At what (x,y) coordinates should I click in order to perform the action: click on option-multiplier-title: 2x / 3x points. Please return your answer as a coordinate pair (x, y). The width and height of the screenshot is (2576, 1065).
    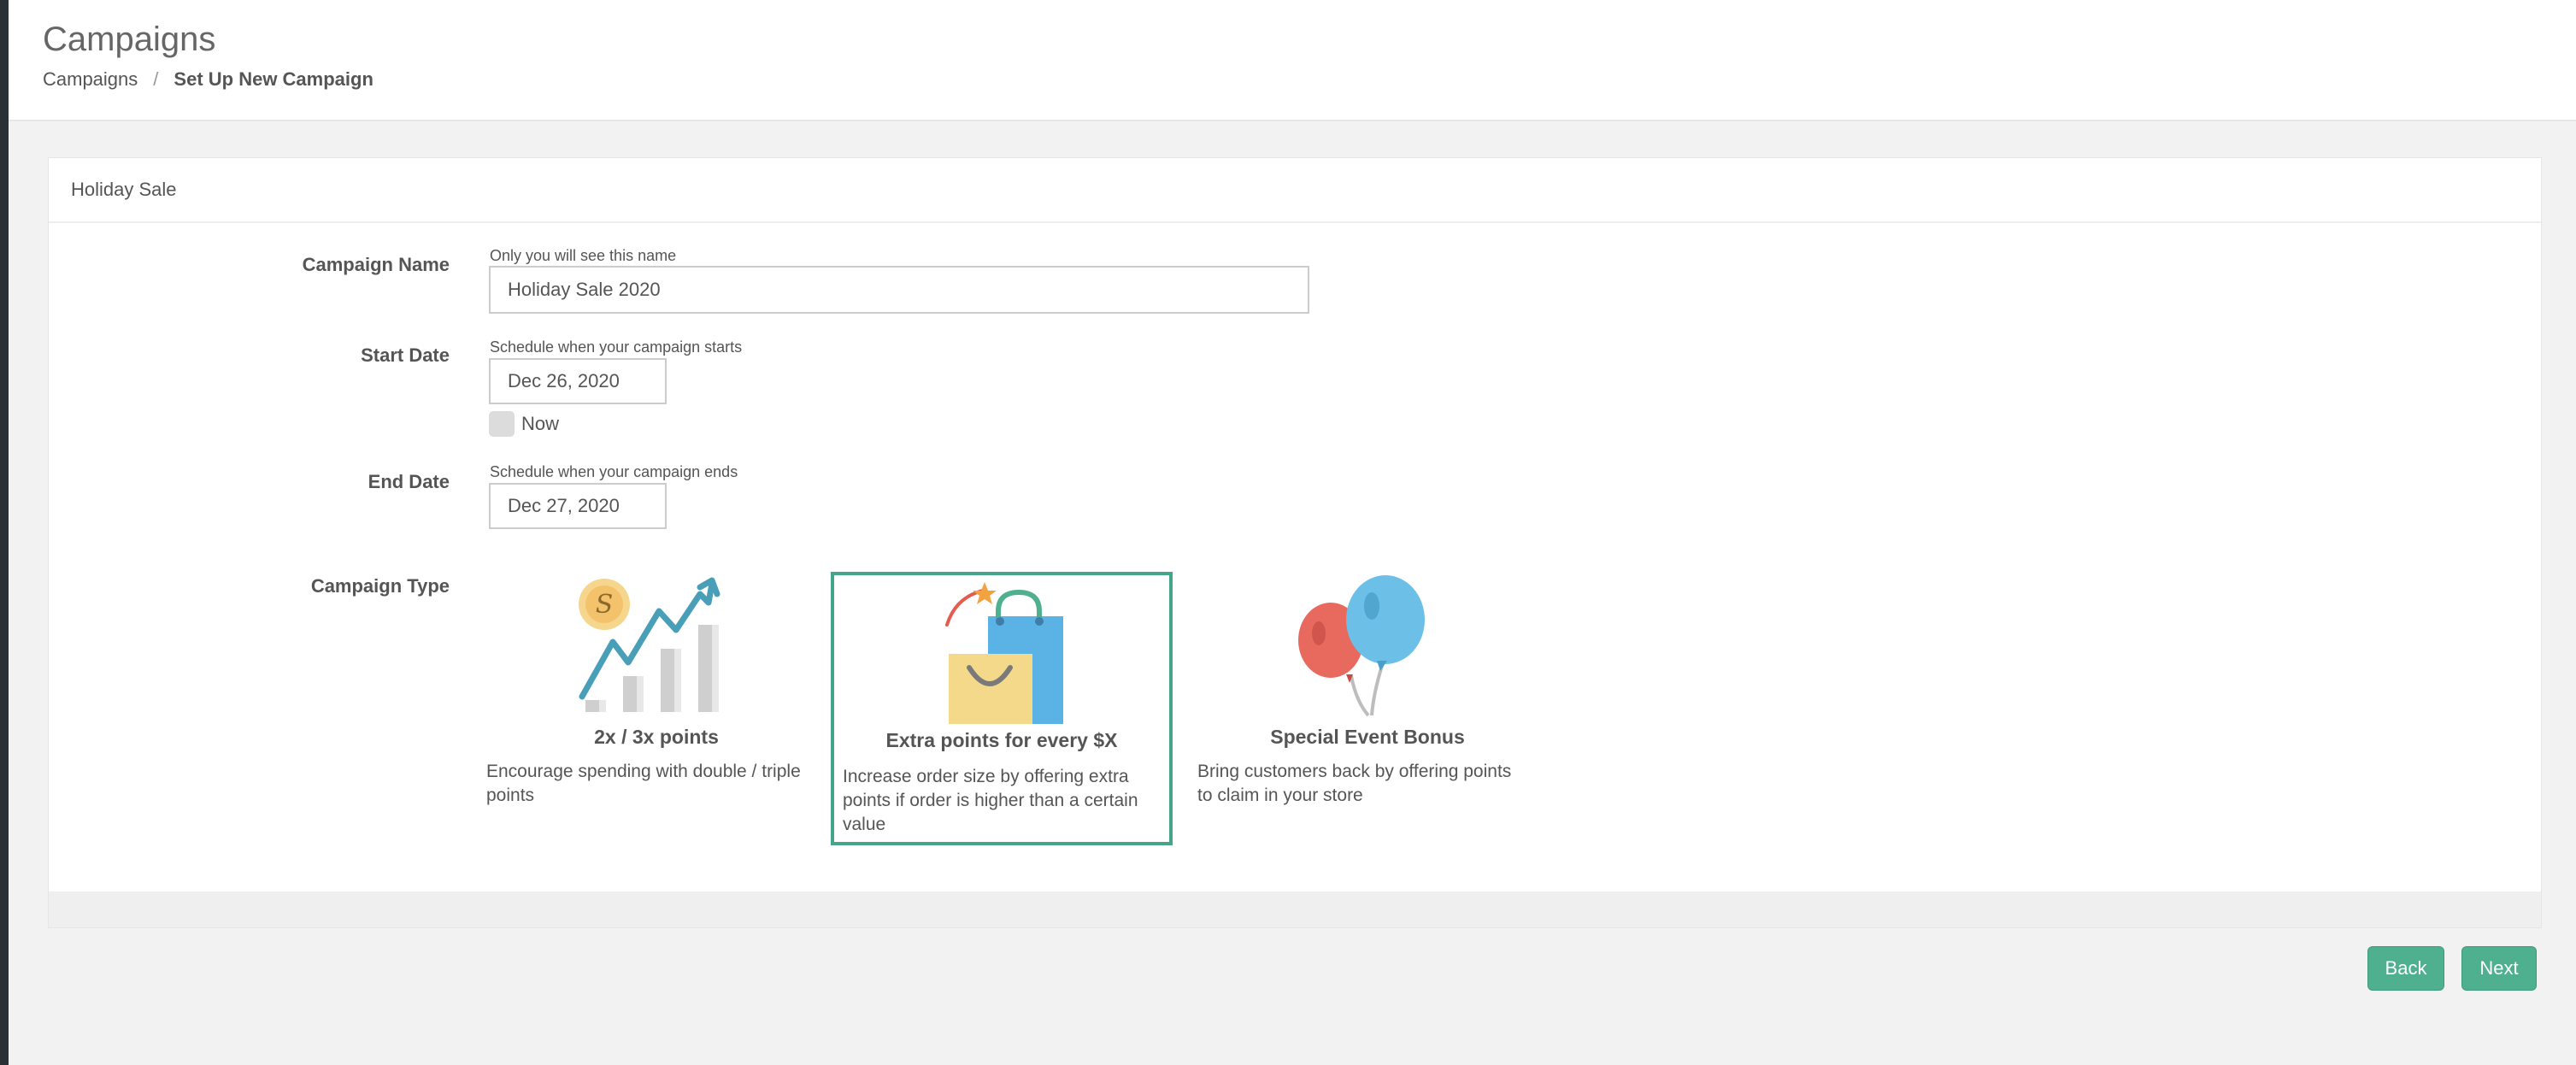
    Looking at the image, I should click on (656, 737).